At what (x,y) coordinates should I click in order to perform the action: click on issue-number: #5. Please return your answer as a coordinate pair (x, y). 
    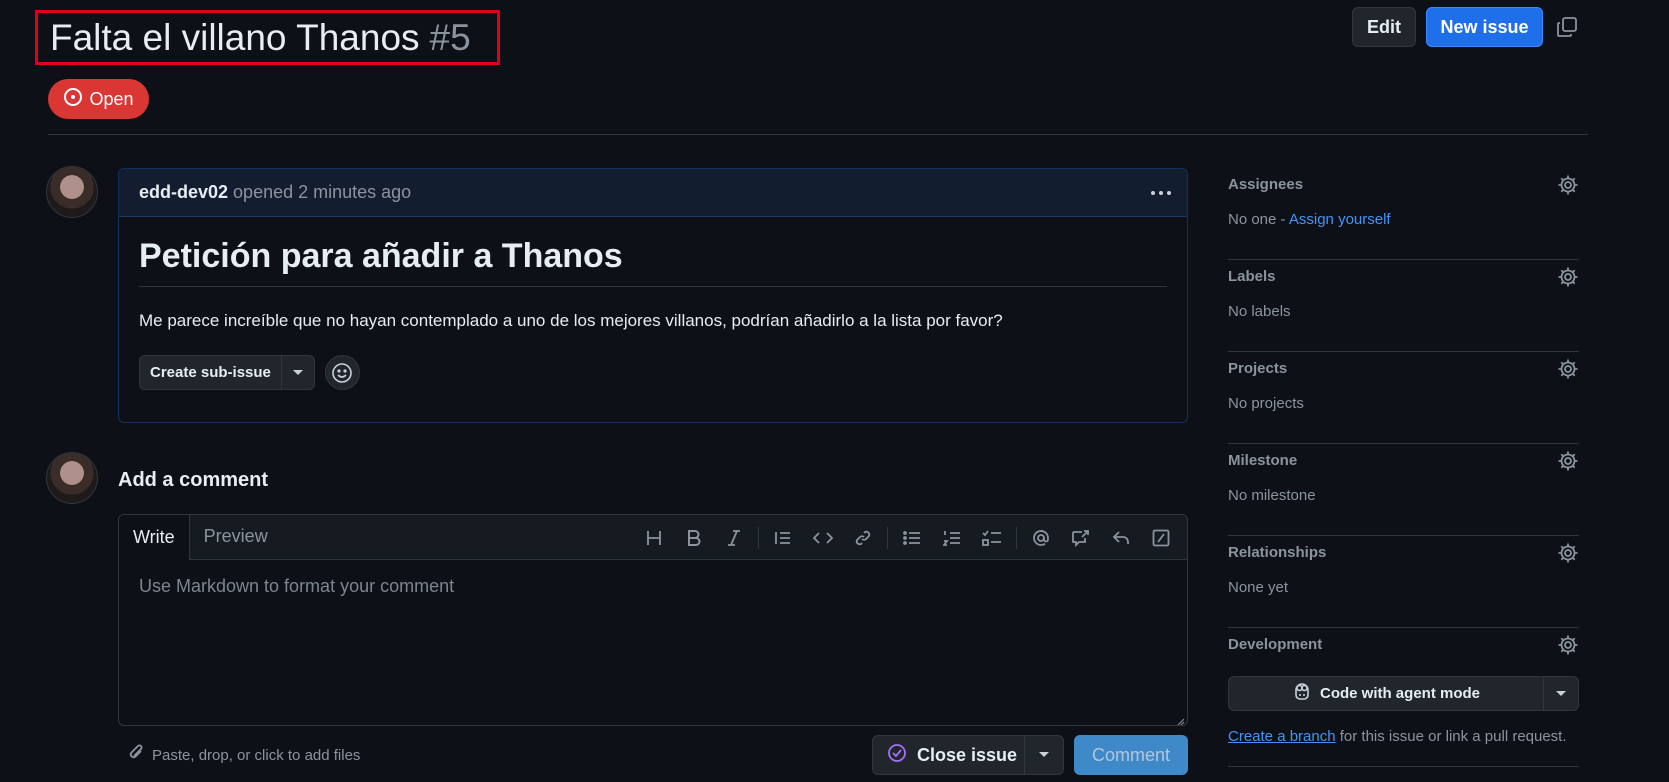
    Looking at the image, I should click on (450, 37).